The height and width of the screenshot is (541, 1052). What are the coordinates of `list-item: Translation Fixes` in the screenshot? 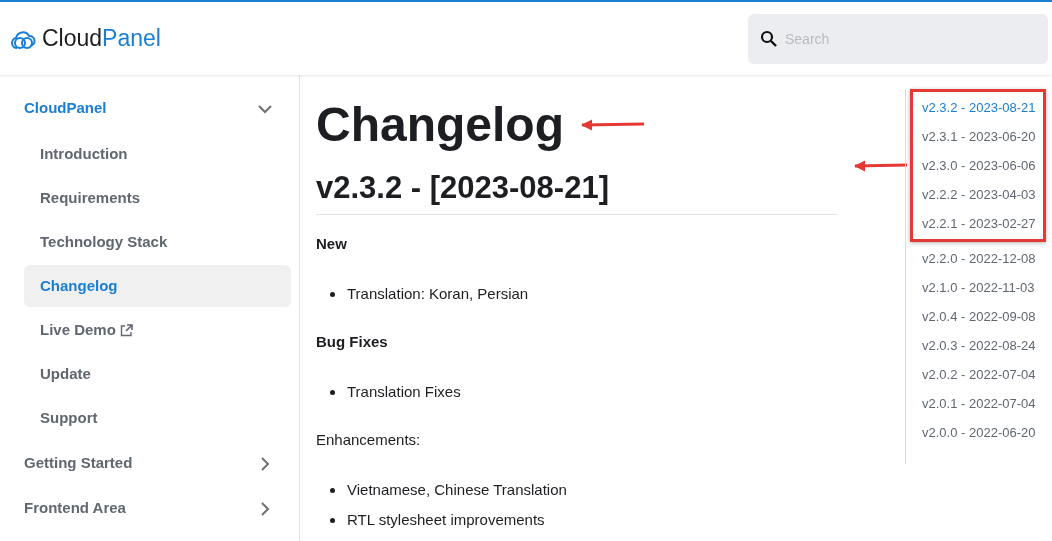 It's located at (404, 391).